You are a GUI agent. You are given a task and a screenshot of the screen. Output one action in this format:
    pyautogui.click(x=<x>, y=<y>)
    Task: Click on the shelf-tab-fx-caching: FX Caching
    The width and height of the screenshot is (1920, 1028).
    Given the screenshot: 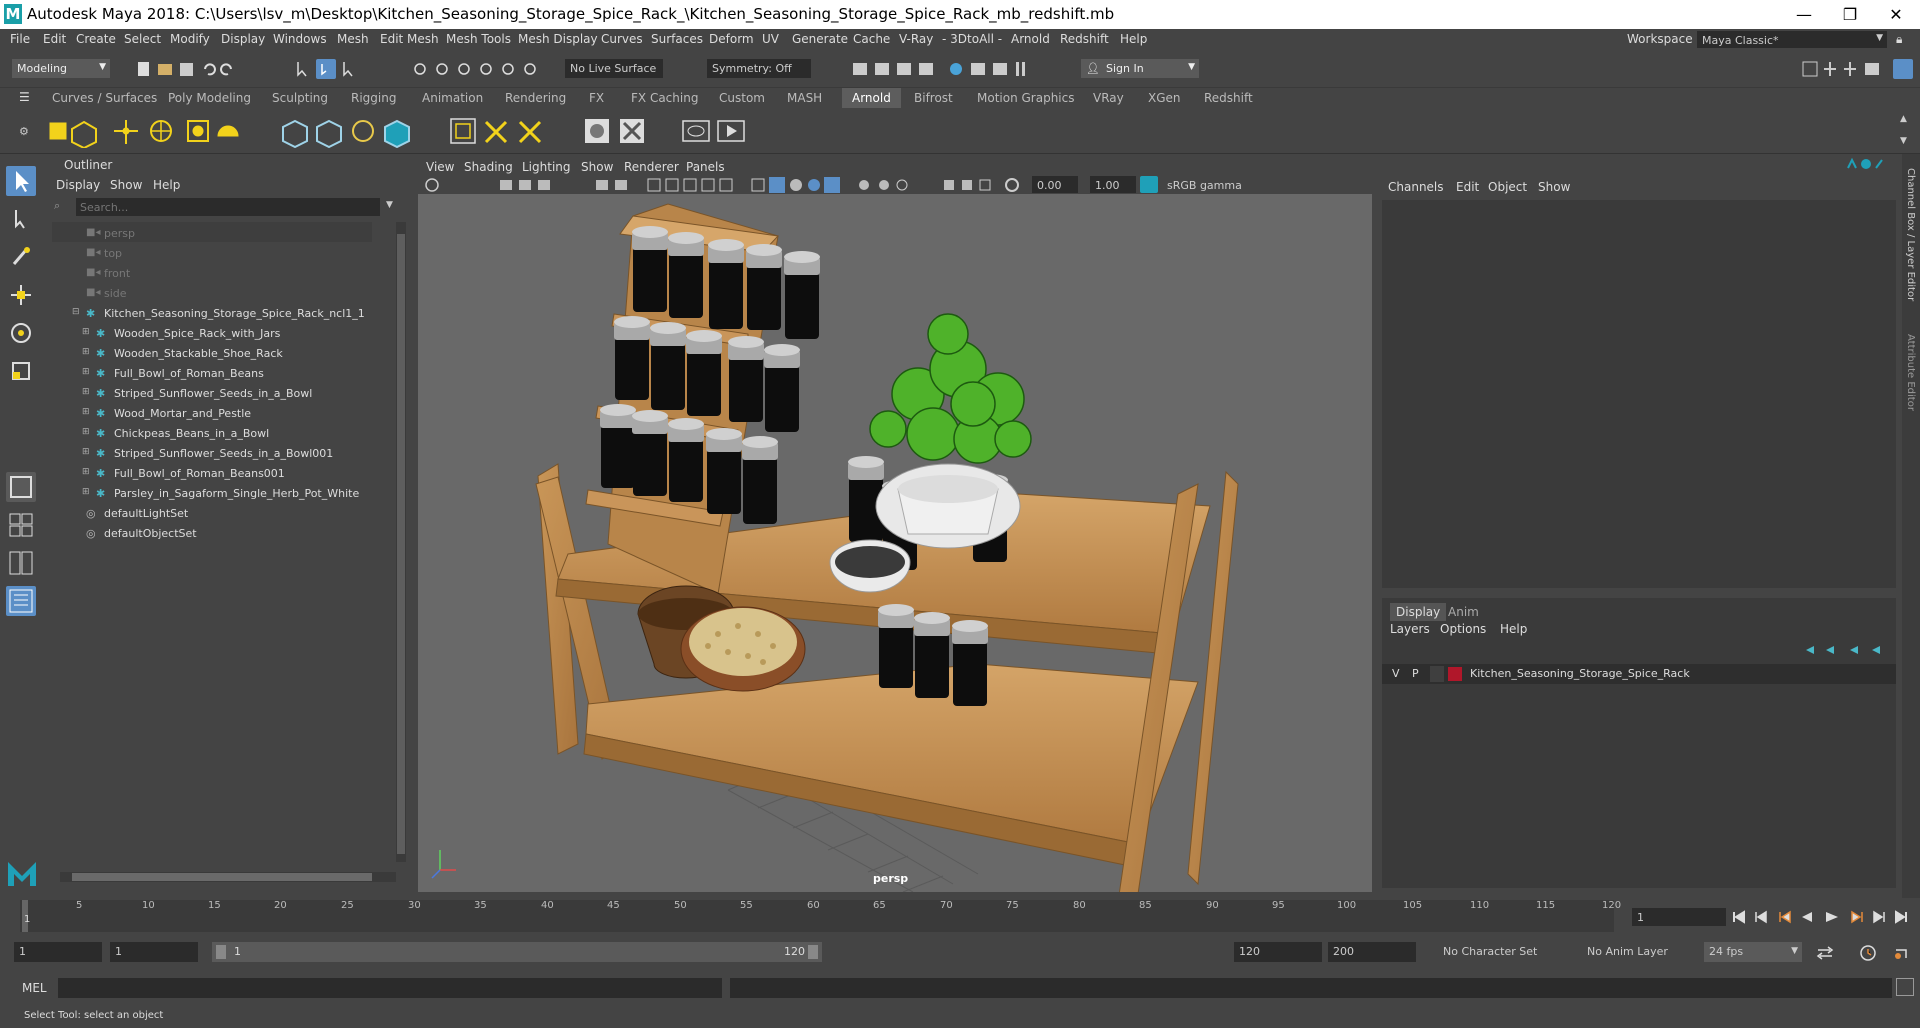 What is the action you would take?
    pyautogui.click(x=664, y=98)
    